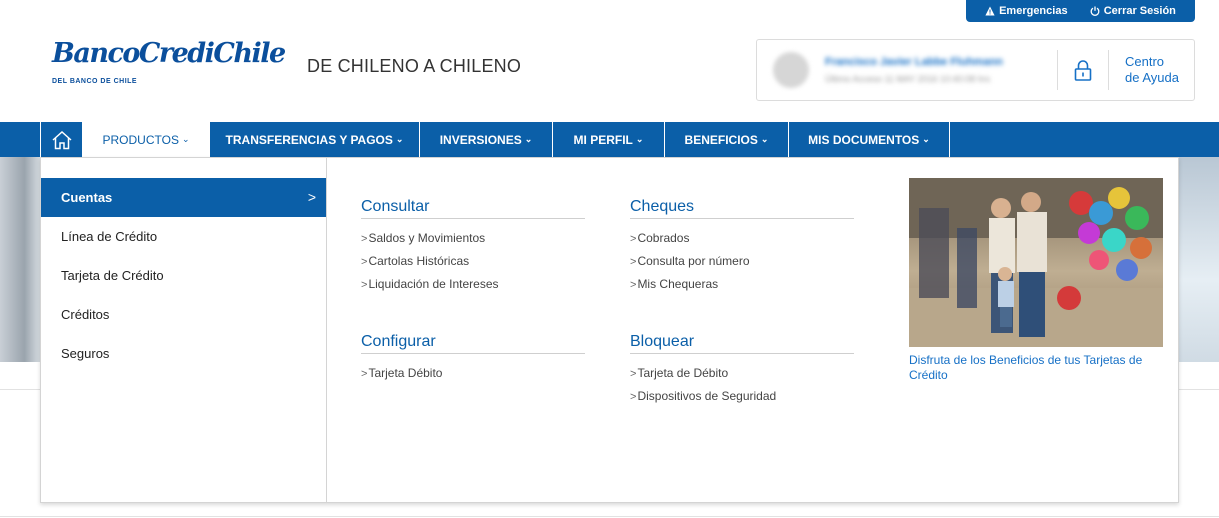  What do you see at coordinates (1139, 11) in the screenshot?
I see `cerrar-sesion-label: Cerrar Sesión` at bounding box center [1139, 11].